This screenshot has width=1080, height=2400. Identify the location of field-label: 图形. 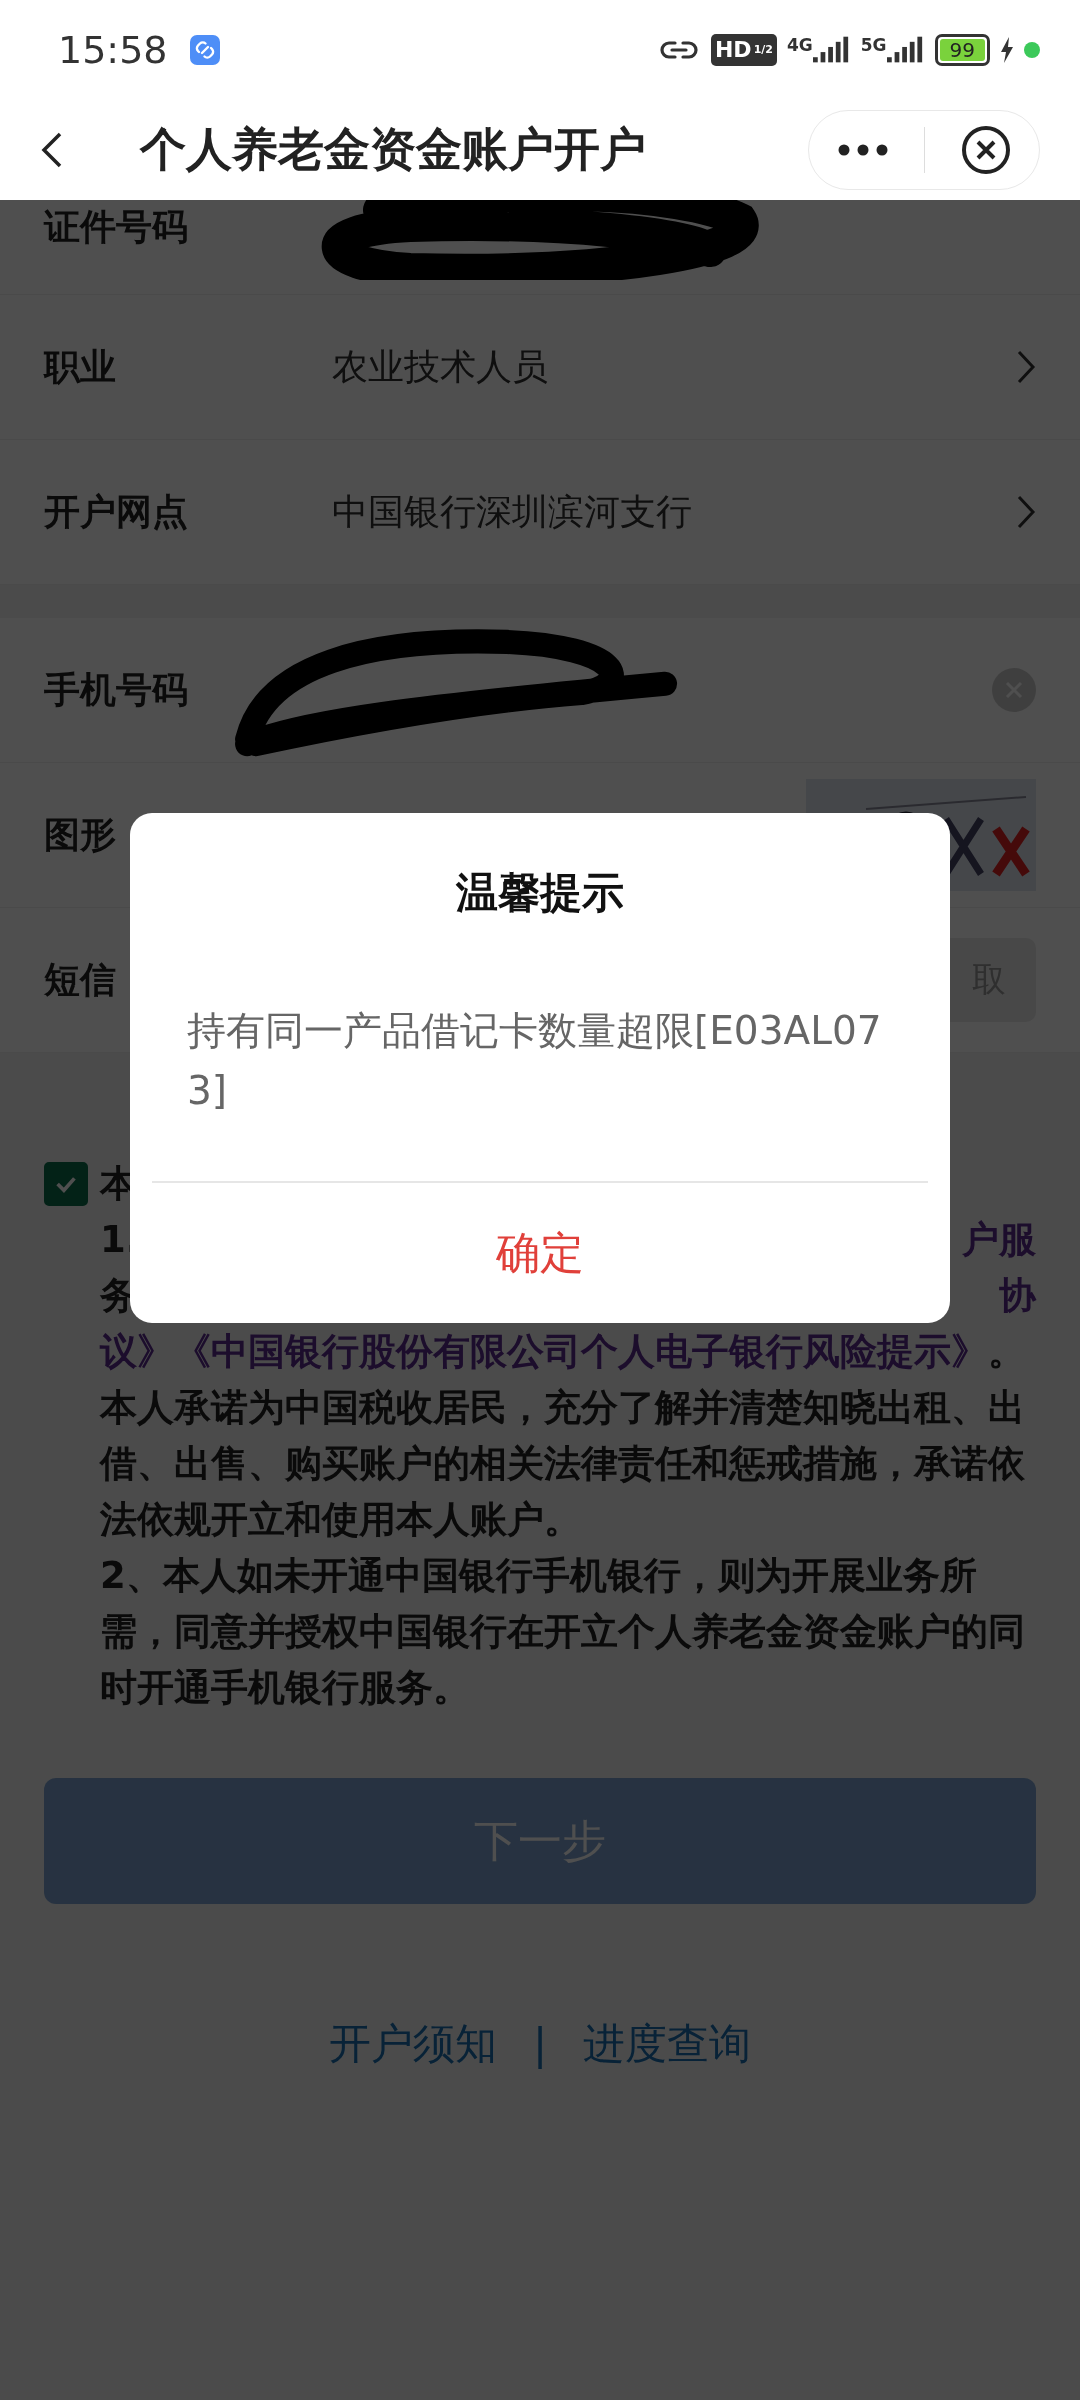
(80, 834).